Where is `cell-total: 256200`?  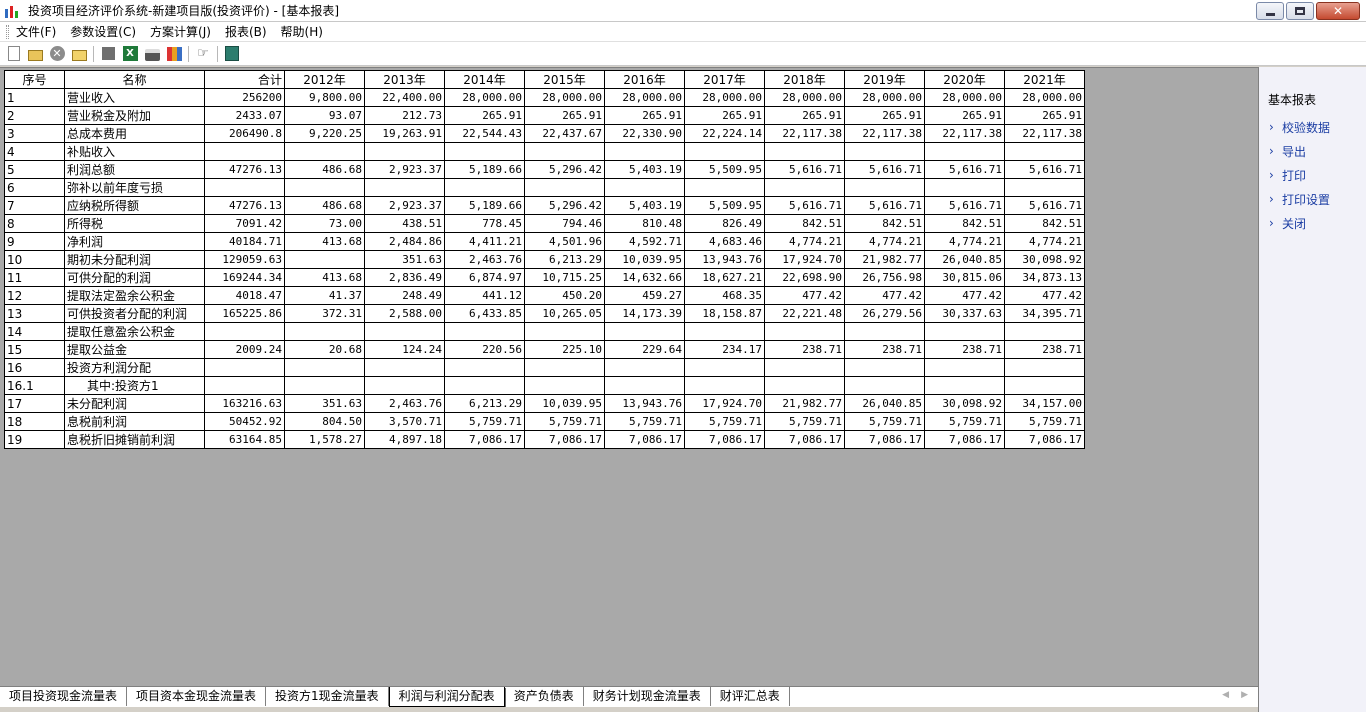 cell-total: 256200 is located at coordinates (244, 97).